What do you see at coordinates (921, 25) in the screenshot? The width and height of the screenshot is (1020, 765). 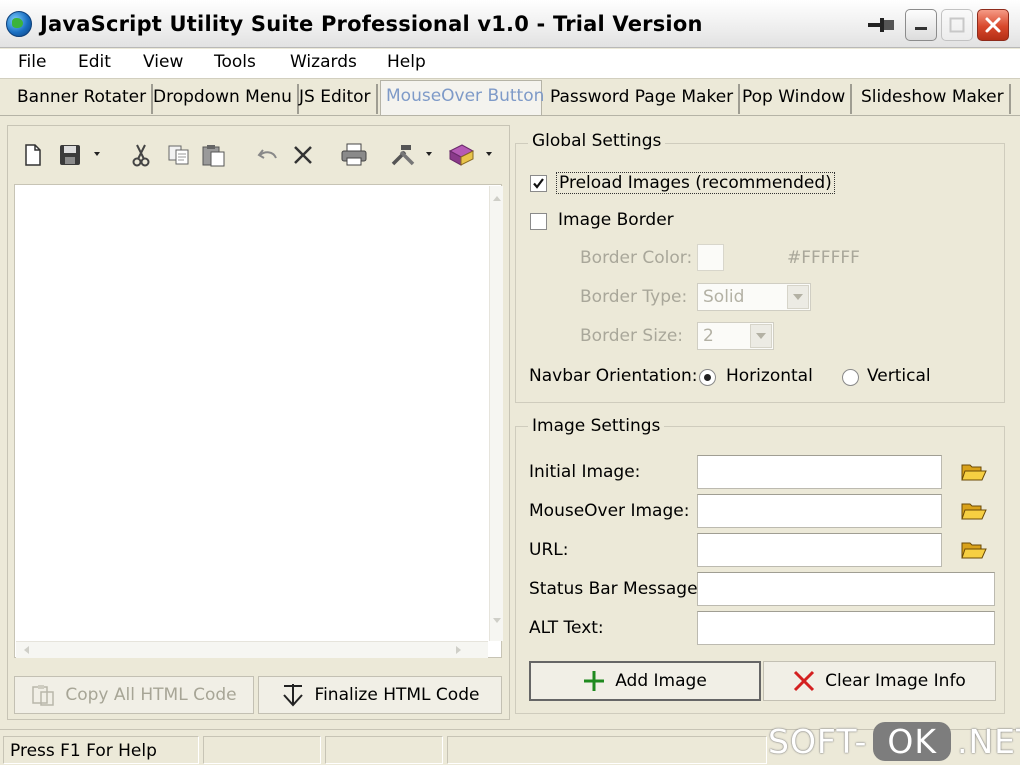 I see `minimize-button` at bounding box center [921, 25].